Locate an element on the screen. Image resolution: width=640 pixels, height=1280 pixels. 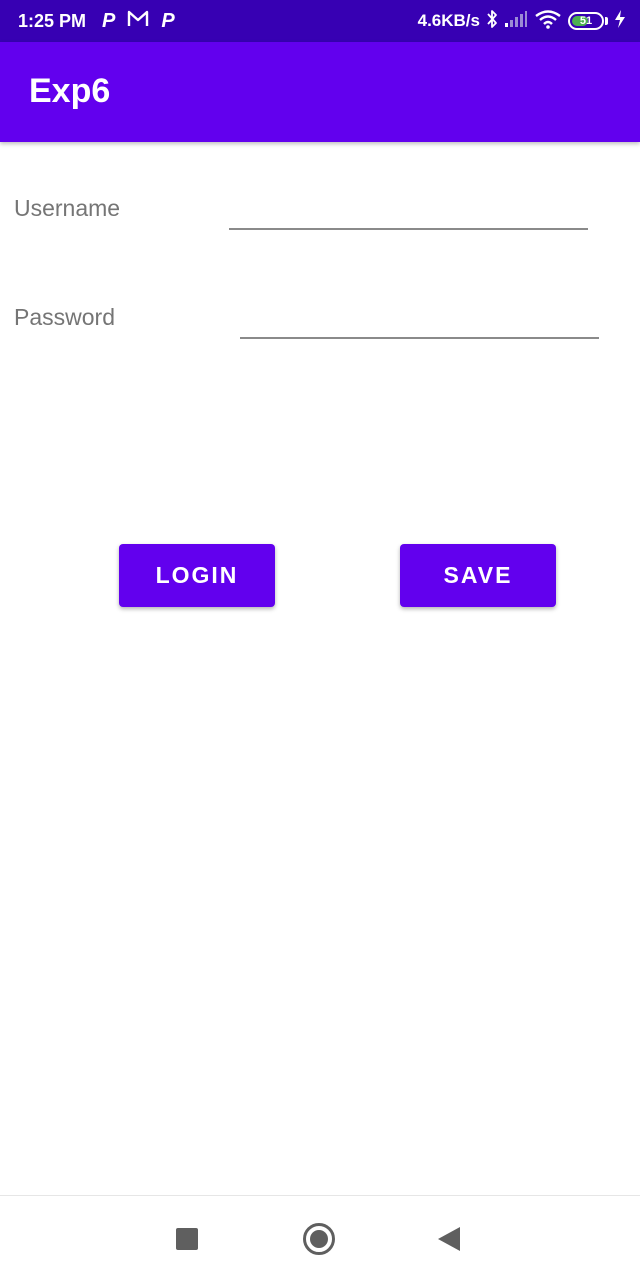
signal-icon is located at coordinates (516, 21).